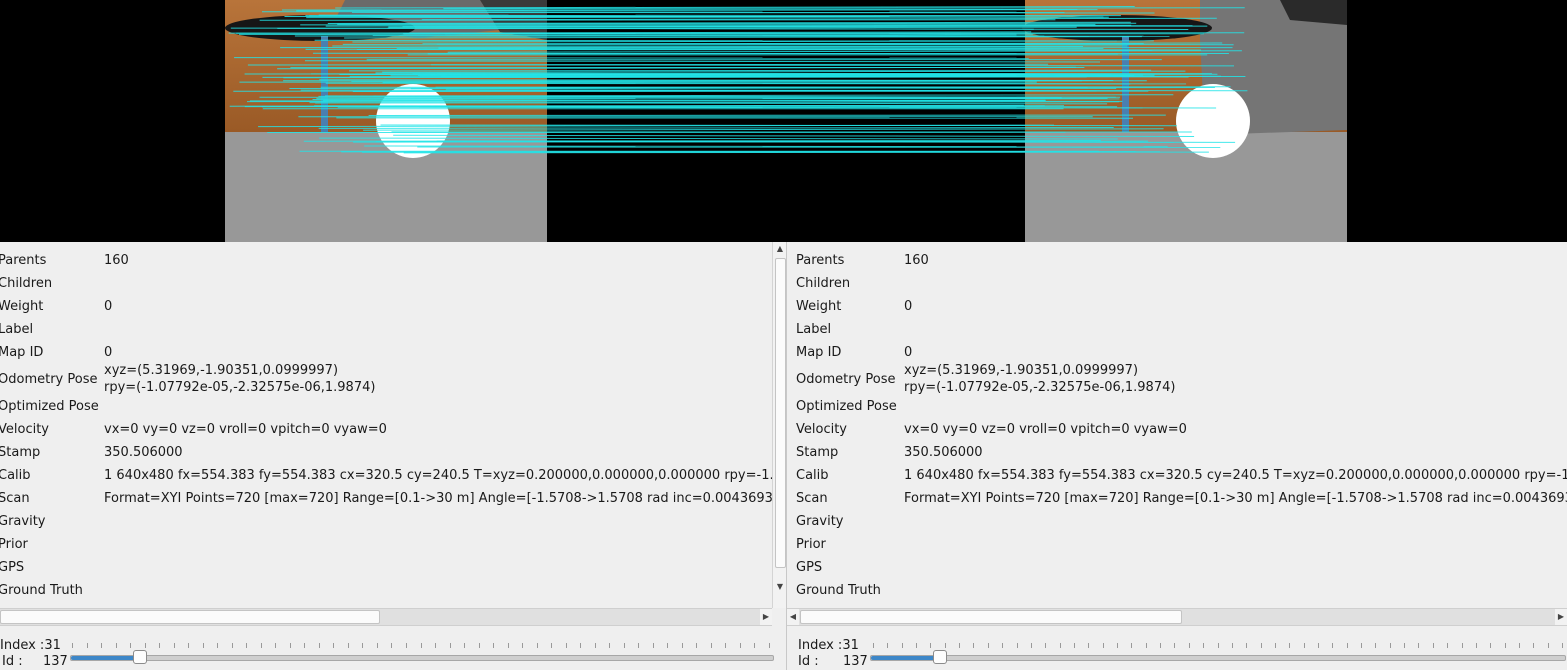  Describe the element at coordinates (943, 452) in the screenshot. I see `field-value: 350.506000` at that location.